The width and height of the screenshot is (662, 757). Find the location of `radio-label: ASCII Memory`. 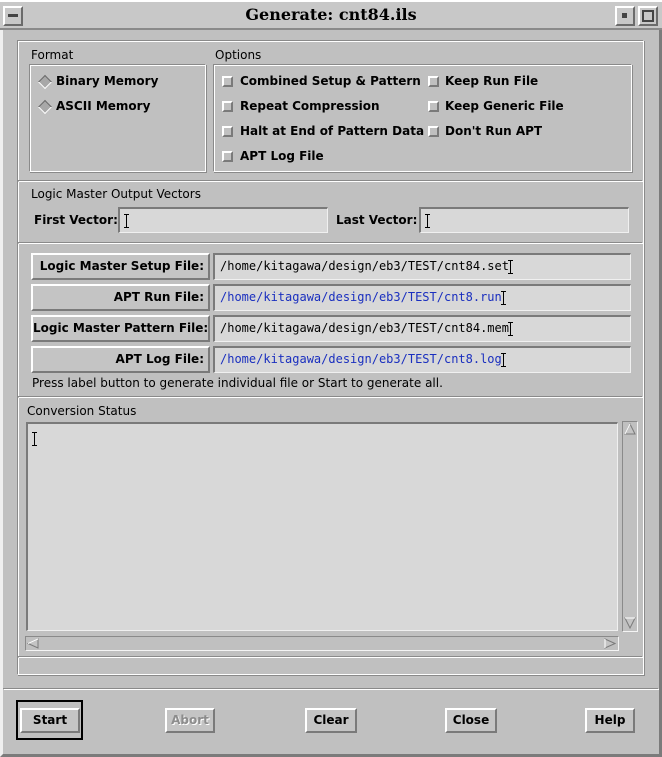

radio-label: ASCII Memory is located at coordinates (103, 106).